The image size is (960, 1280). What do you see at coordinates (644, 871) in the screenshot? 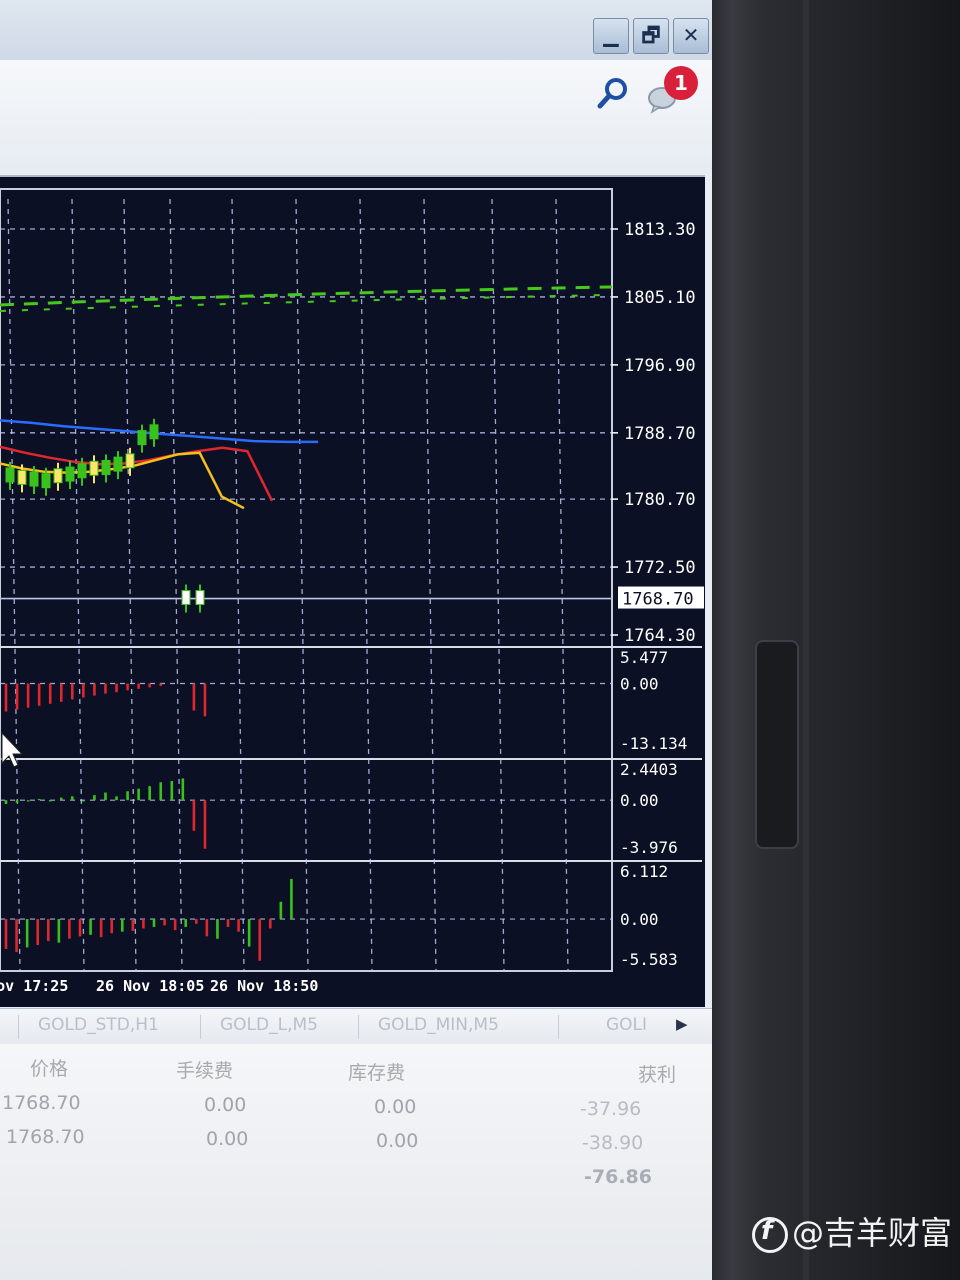
I see `indicator-3-max-label: 6.112` at bounding box center [644, 871].